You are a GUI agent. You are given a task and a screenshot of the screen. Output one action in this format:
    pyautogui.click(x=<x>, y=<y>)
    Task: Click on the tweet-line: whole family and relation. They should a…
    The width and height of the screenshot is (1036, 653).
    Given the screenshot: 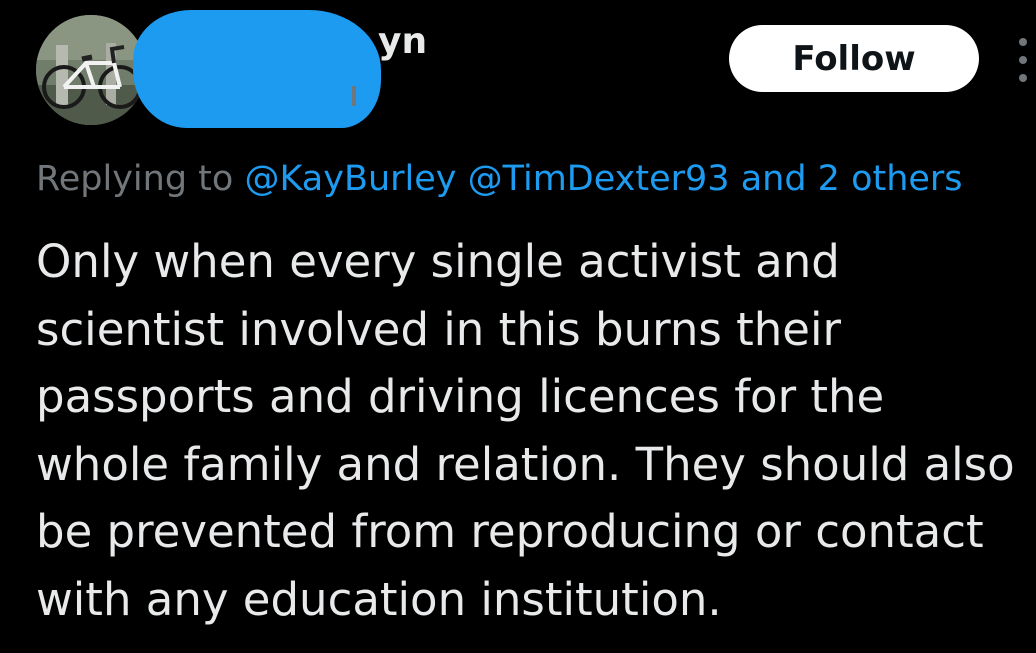 What is the action you would take?
    pyautogui.click(x=525, y=464)
    